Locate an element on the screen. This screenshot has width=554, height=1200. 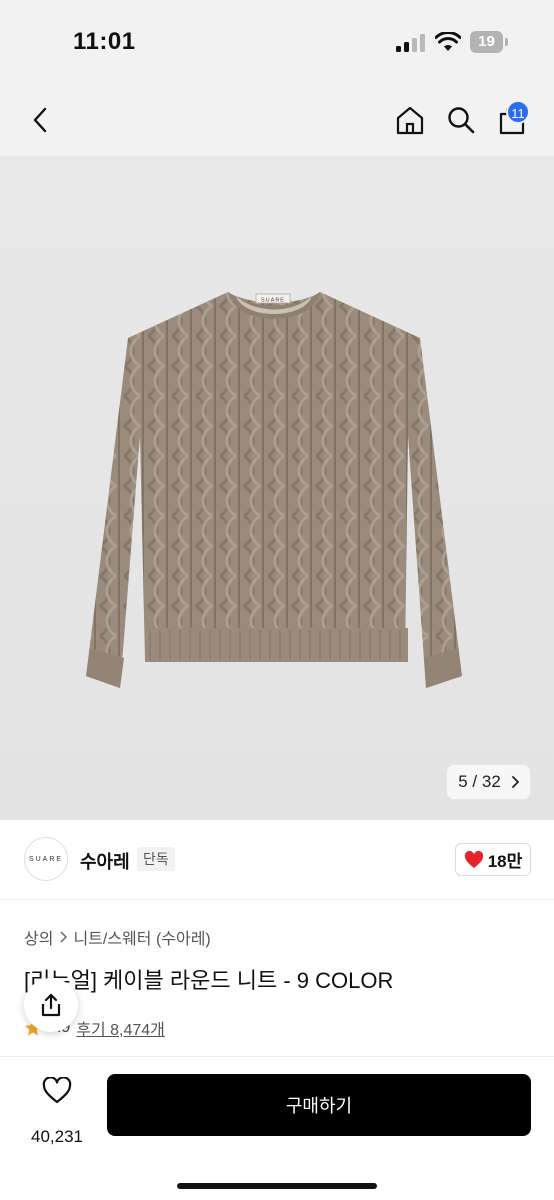
status-time: 11:01 is located at coordinates (104, 41).